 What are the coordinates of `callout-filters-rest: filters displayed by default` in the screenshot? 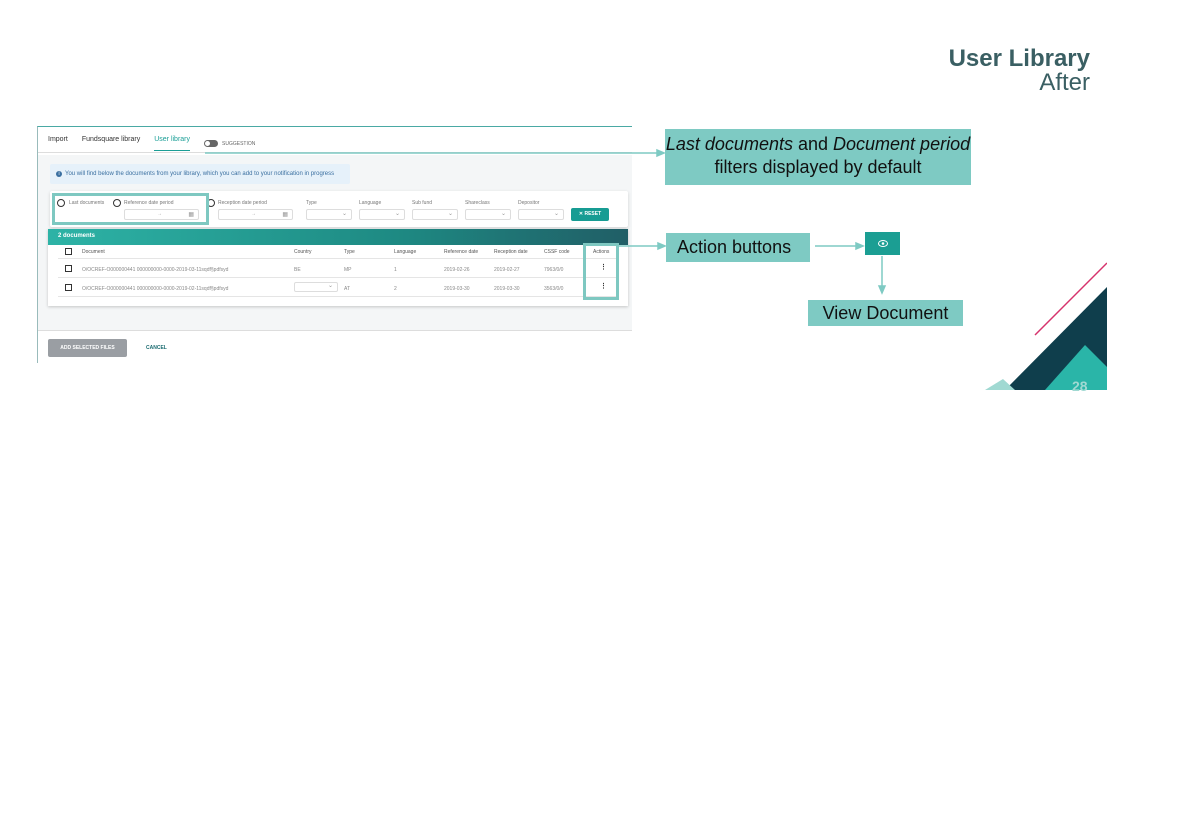 It's located at (818, 167).